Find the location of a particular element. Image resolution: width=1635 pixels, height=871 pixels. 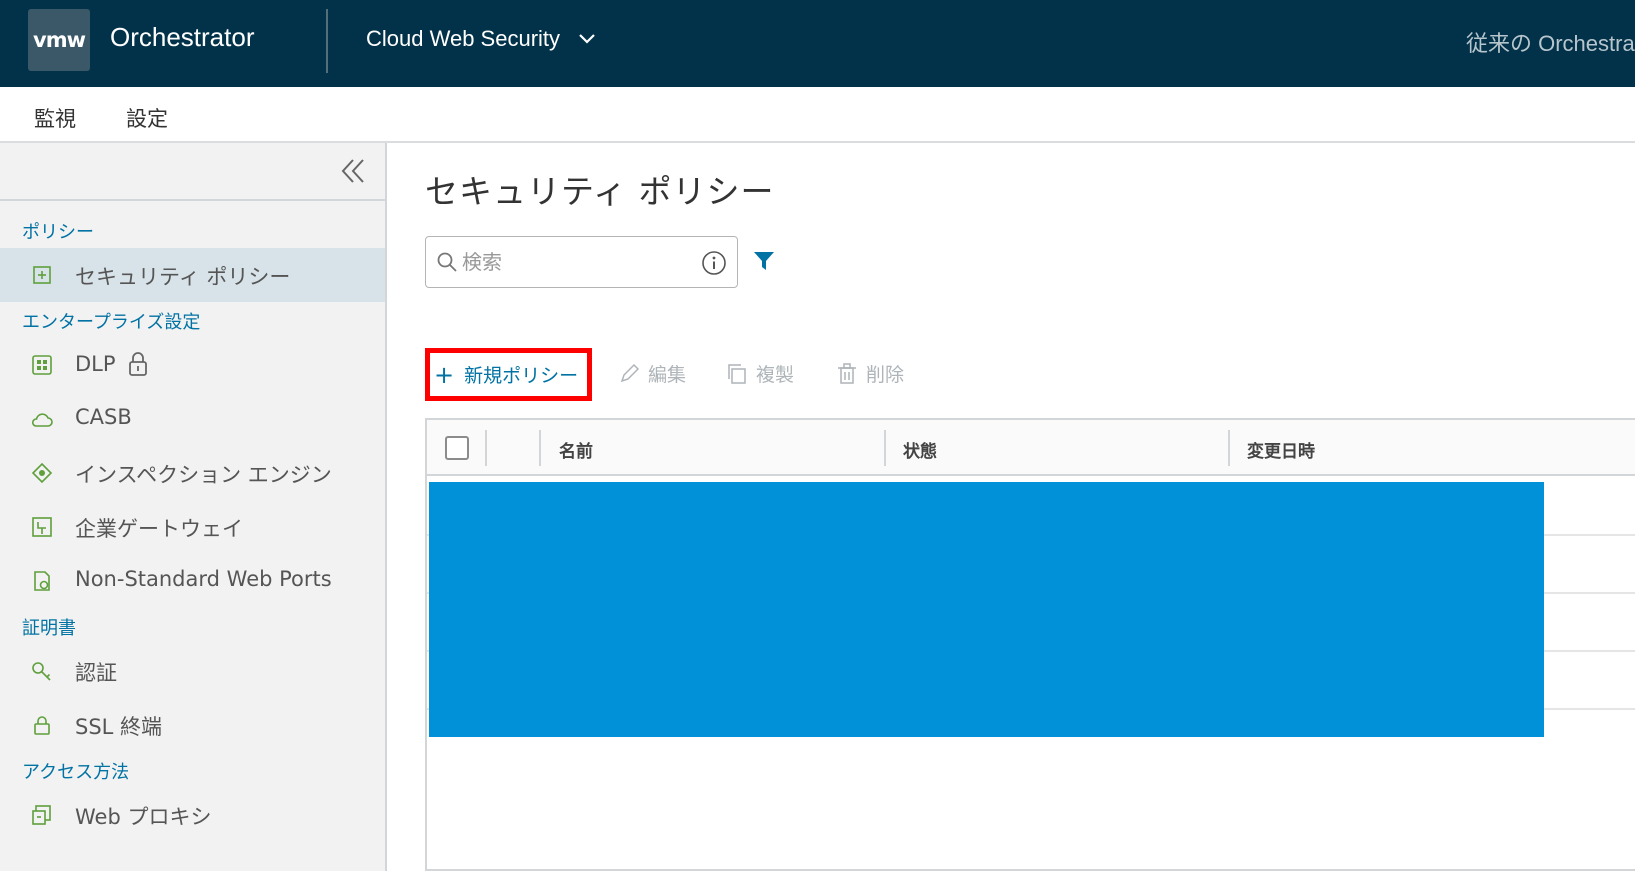

column-header-status: 状態 is located at coordinates (920, 449).